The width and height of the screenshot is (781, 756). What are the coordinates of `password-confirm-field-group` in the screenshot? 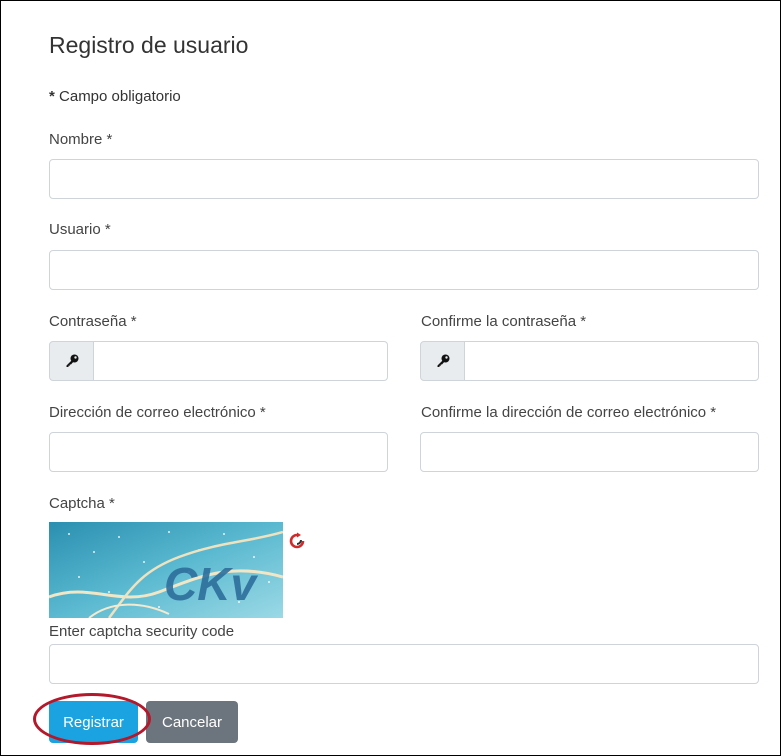 It's located at (589, 361).